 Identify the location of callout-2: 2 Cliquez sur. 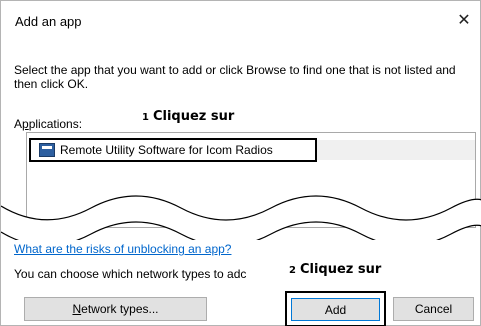
(335, 269).